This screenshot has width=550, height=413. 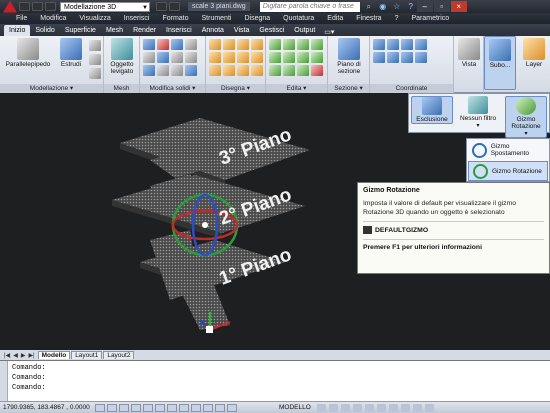 I want to click on ucs-z-icon, so click(x=421, y=44).